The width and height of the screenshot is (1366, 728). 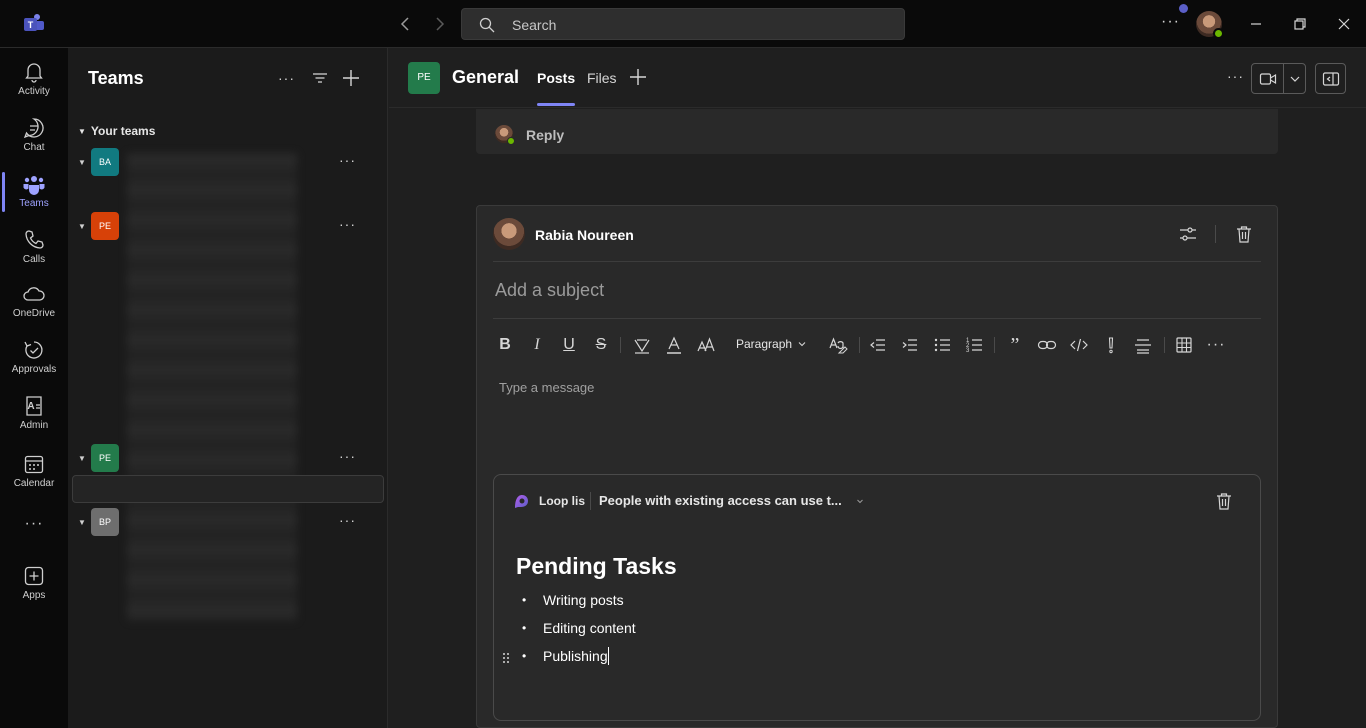 What do you see at coordinates (34, 532) in the screenshot?
I see `rail-item-more: ···` at bounding box center [34, 532].